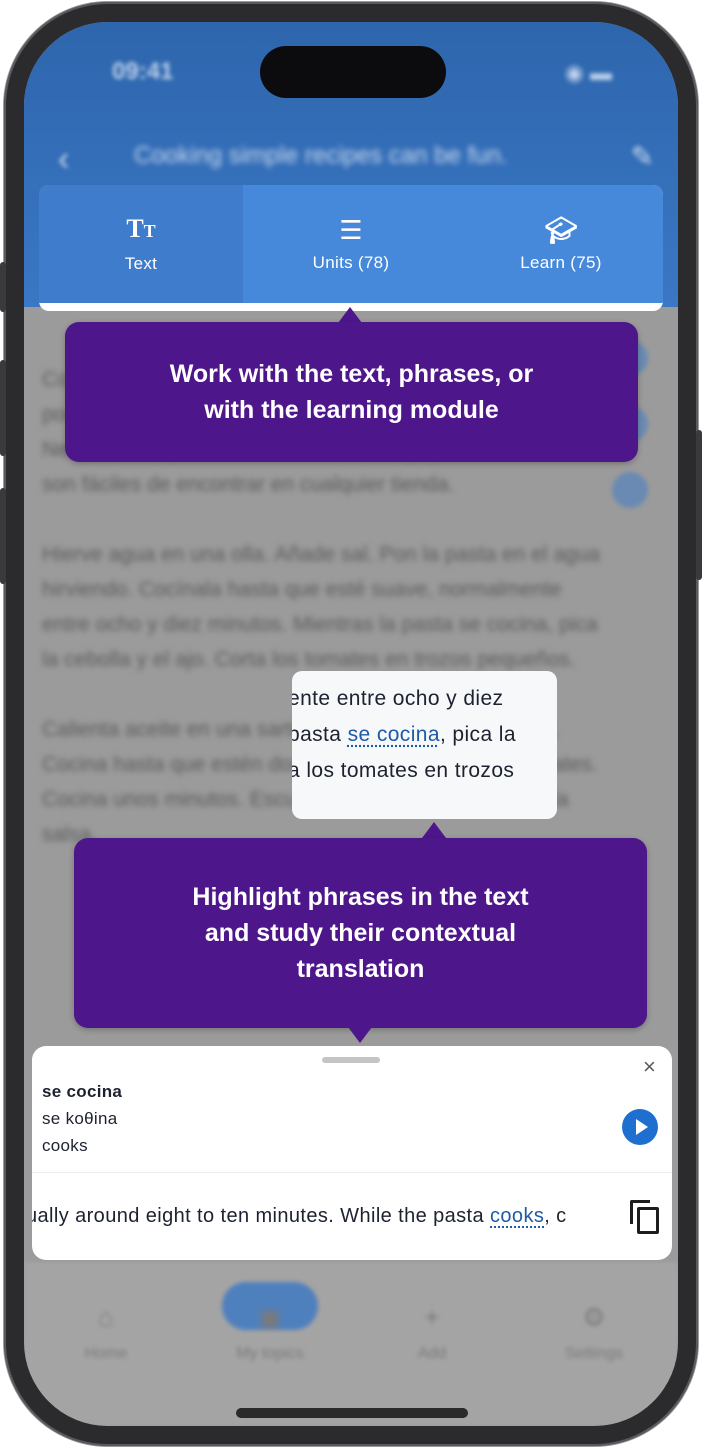  I want to click on page-title: Cooking simple recipes can be fun., so click(321, 155).